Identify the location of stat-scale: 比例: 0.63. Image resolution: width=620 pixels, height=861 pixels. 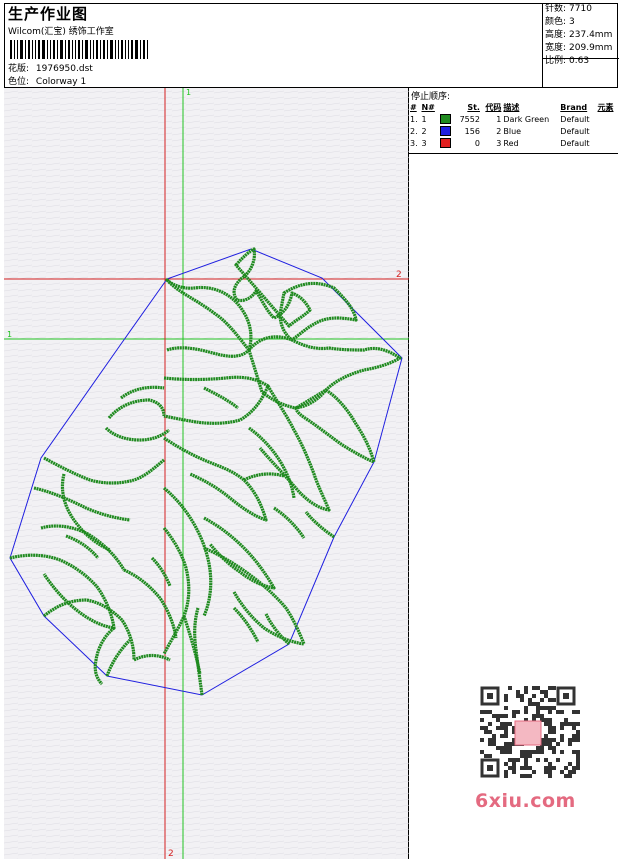
(567, 61).